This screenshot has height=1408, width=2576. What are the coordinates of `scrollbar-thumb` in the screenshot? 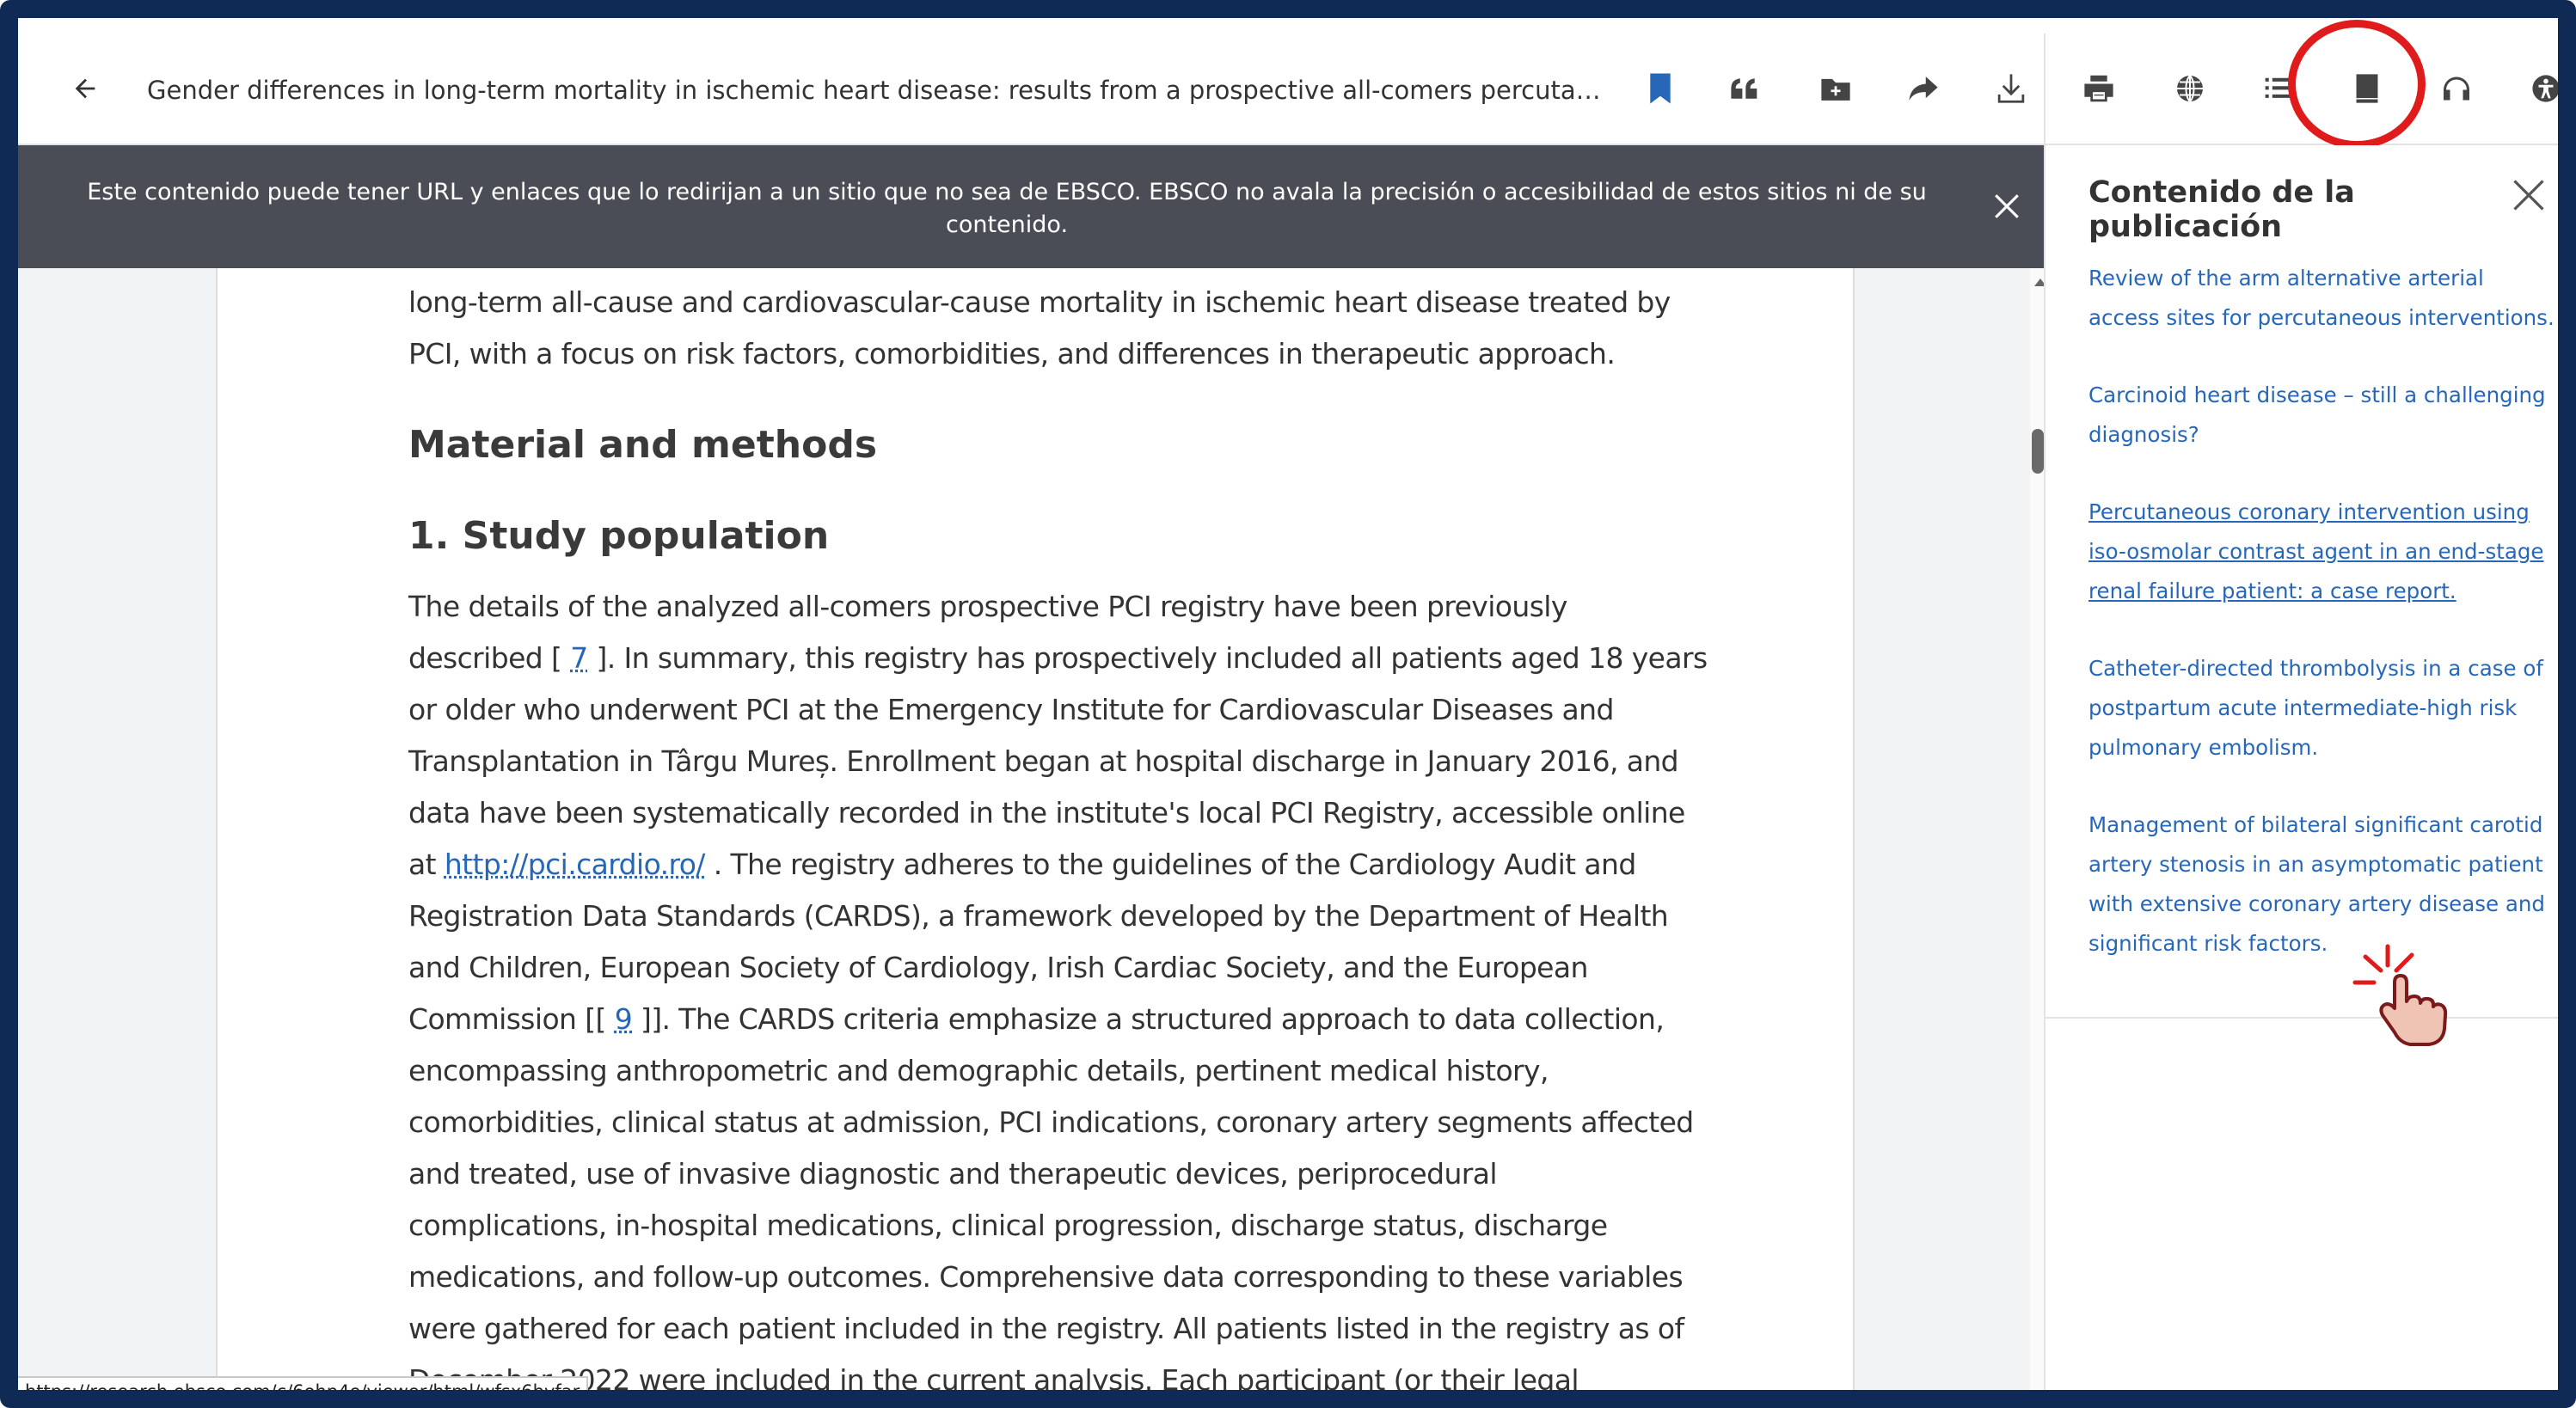 It's located at (2038, 451).